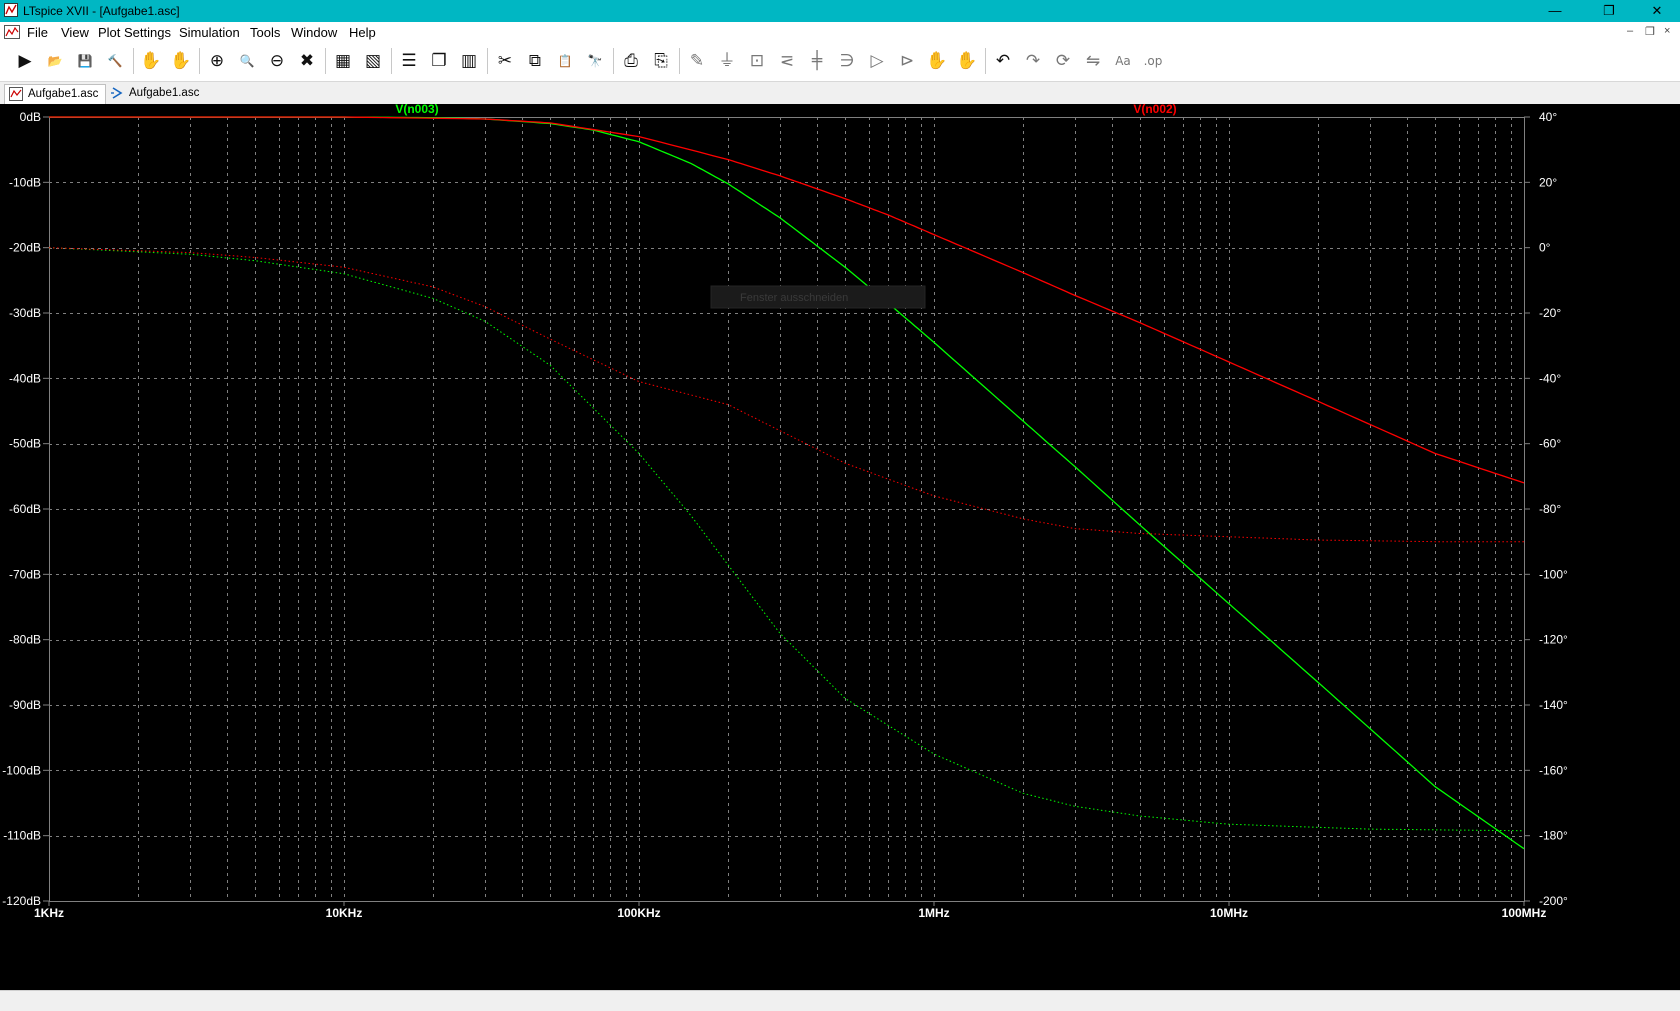 The image size is (1680, 1011). I want to click on zoom-fit-icon: ✖, so click(307, 61).